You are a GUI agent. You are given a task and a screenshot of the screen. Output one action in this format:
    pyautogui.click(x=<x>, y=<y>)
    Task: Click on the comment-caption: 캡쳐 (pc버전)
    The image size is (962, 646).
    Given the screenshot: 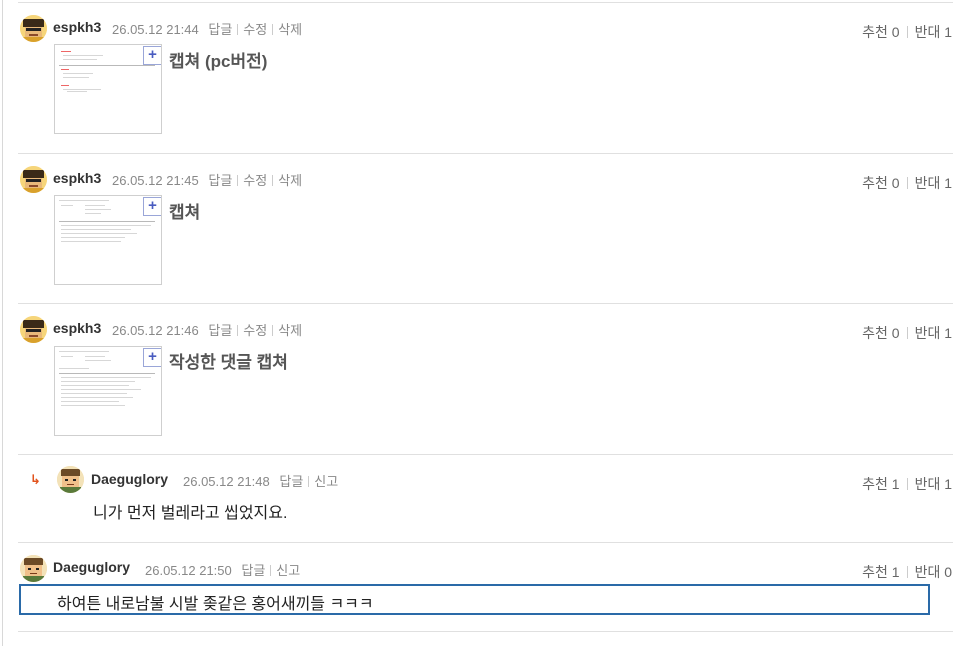 What is the action you would take?
    pyautogui.click(x=218, y=61)
    